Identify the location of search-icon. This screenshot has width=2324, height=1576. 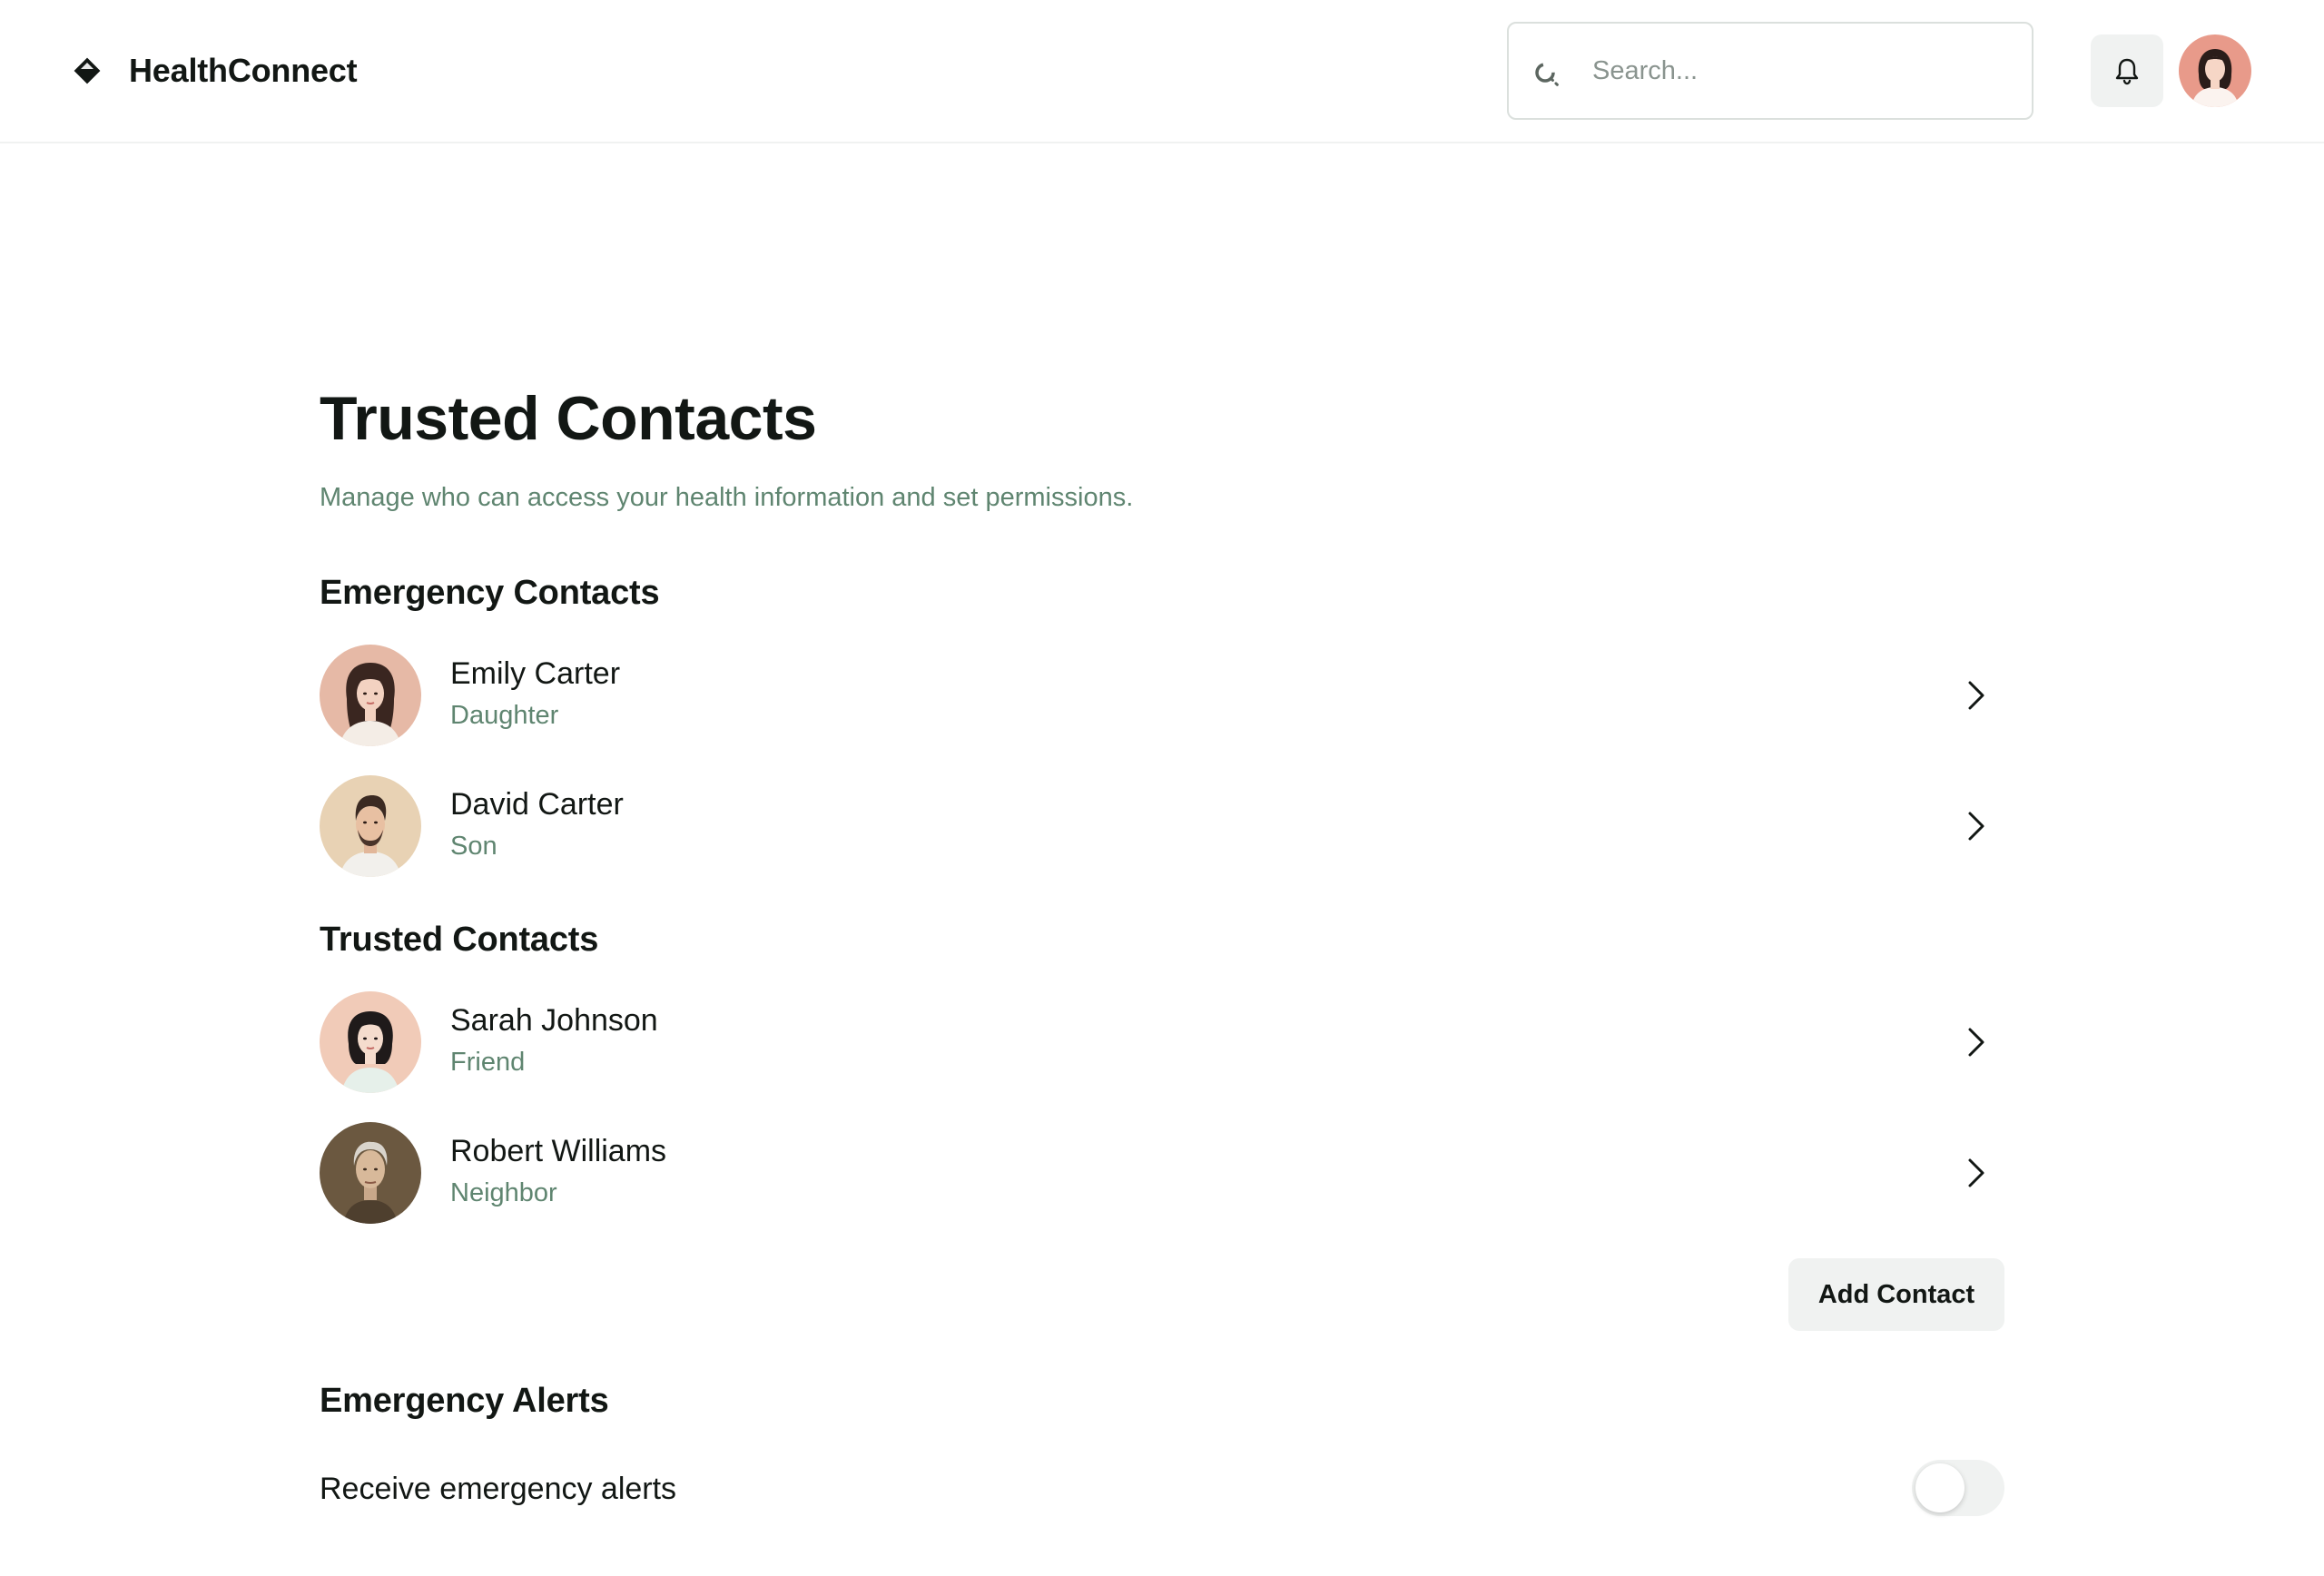
(1548, 76).